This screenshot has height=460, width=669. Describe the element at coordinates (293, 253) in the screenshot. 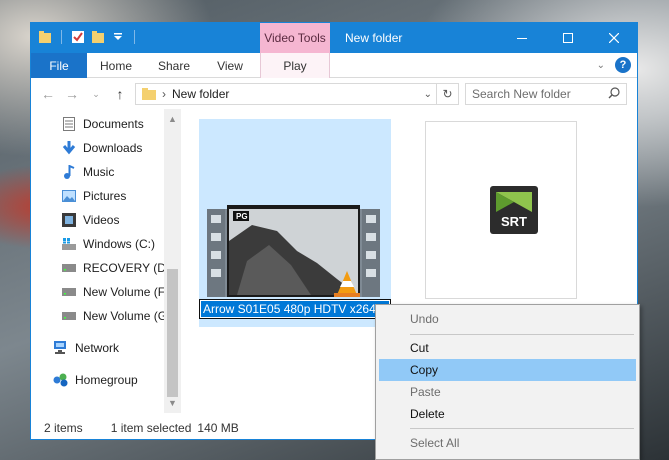

I see `video-thumbnail: PG` at that location.